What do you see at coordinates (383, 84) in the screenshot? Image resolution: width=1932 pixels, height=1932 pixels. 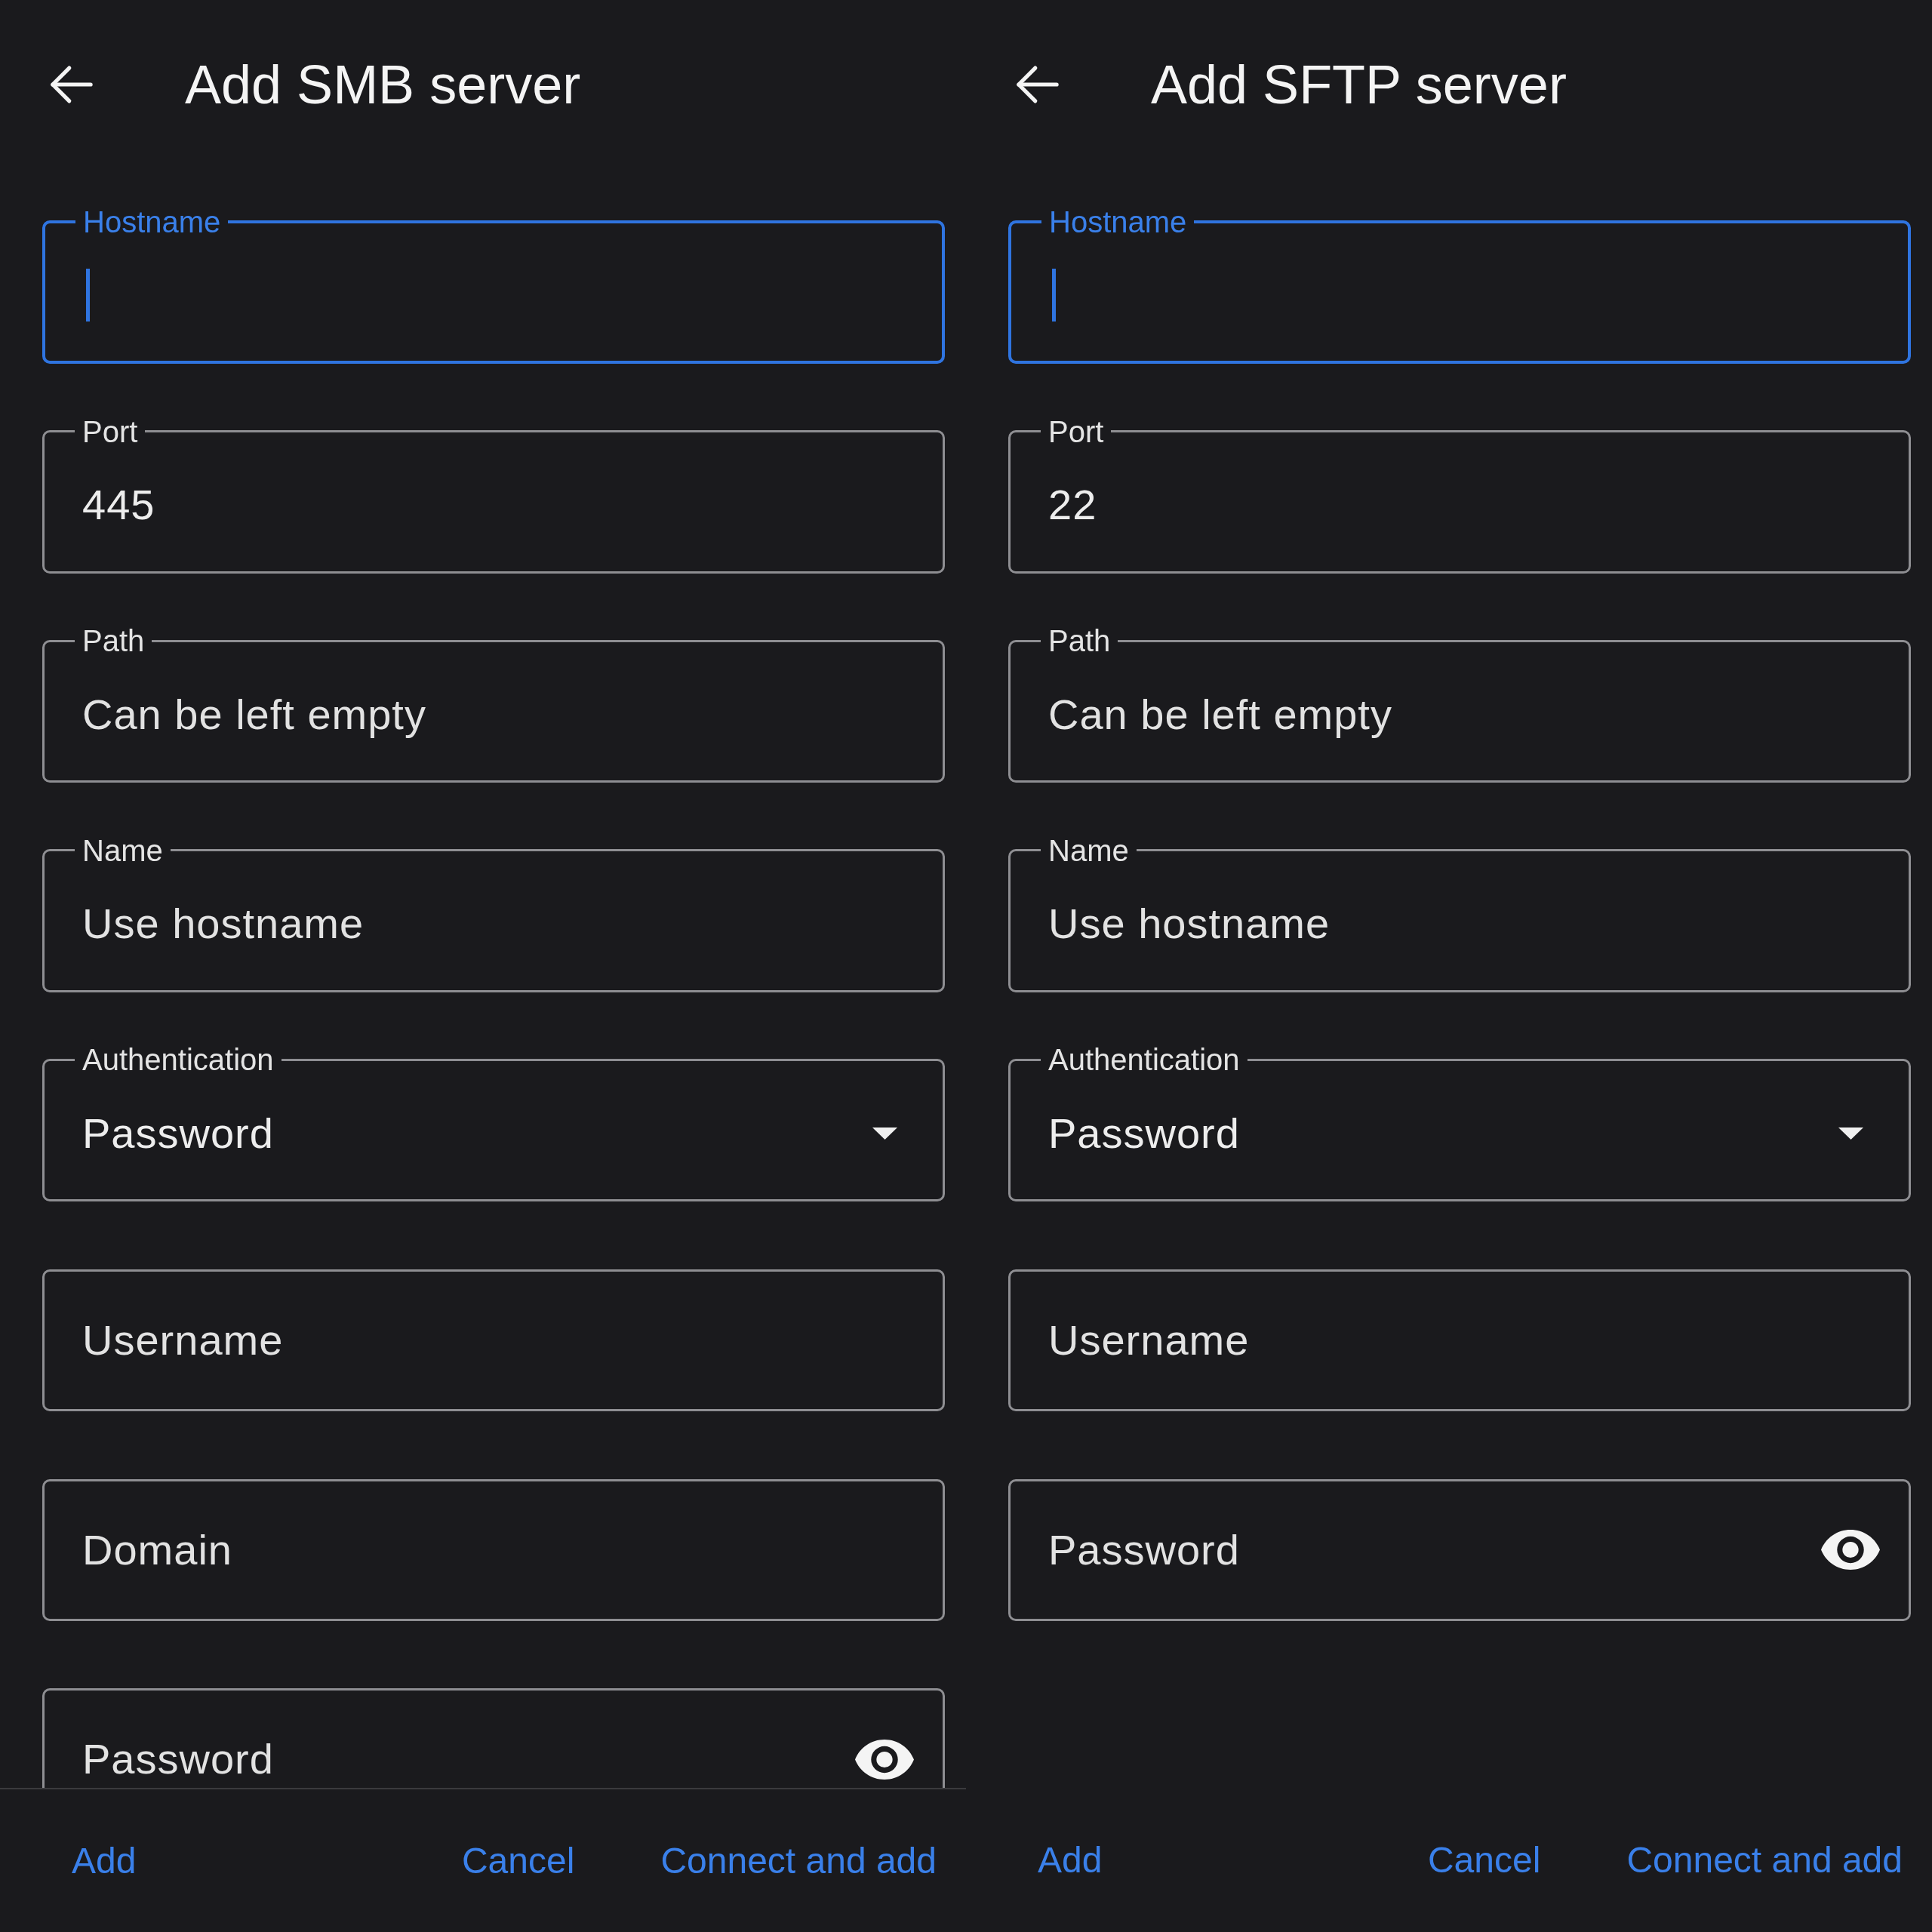 I see `screen-title: Add SMB server` at bounding box center [383, 84].